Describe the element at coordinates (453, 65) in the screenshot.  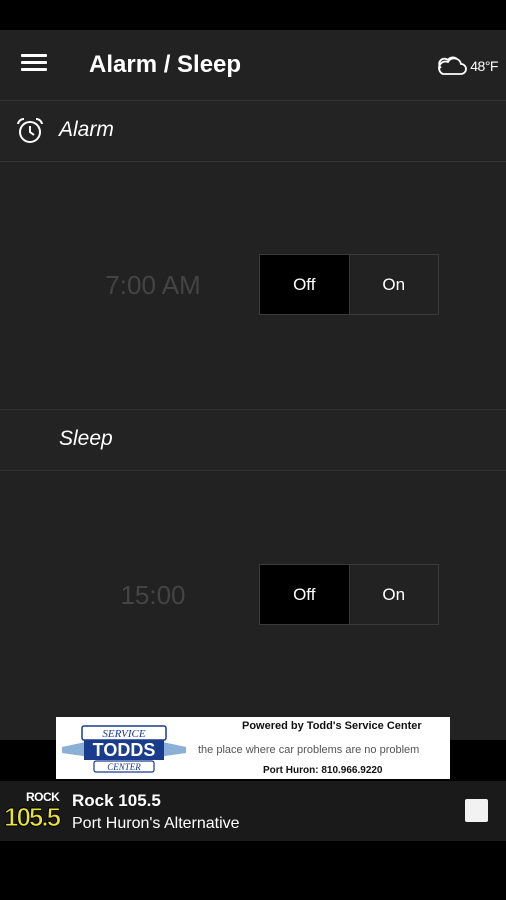
I see `cloud-icon` at that location.